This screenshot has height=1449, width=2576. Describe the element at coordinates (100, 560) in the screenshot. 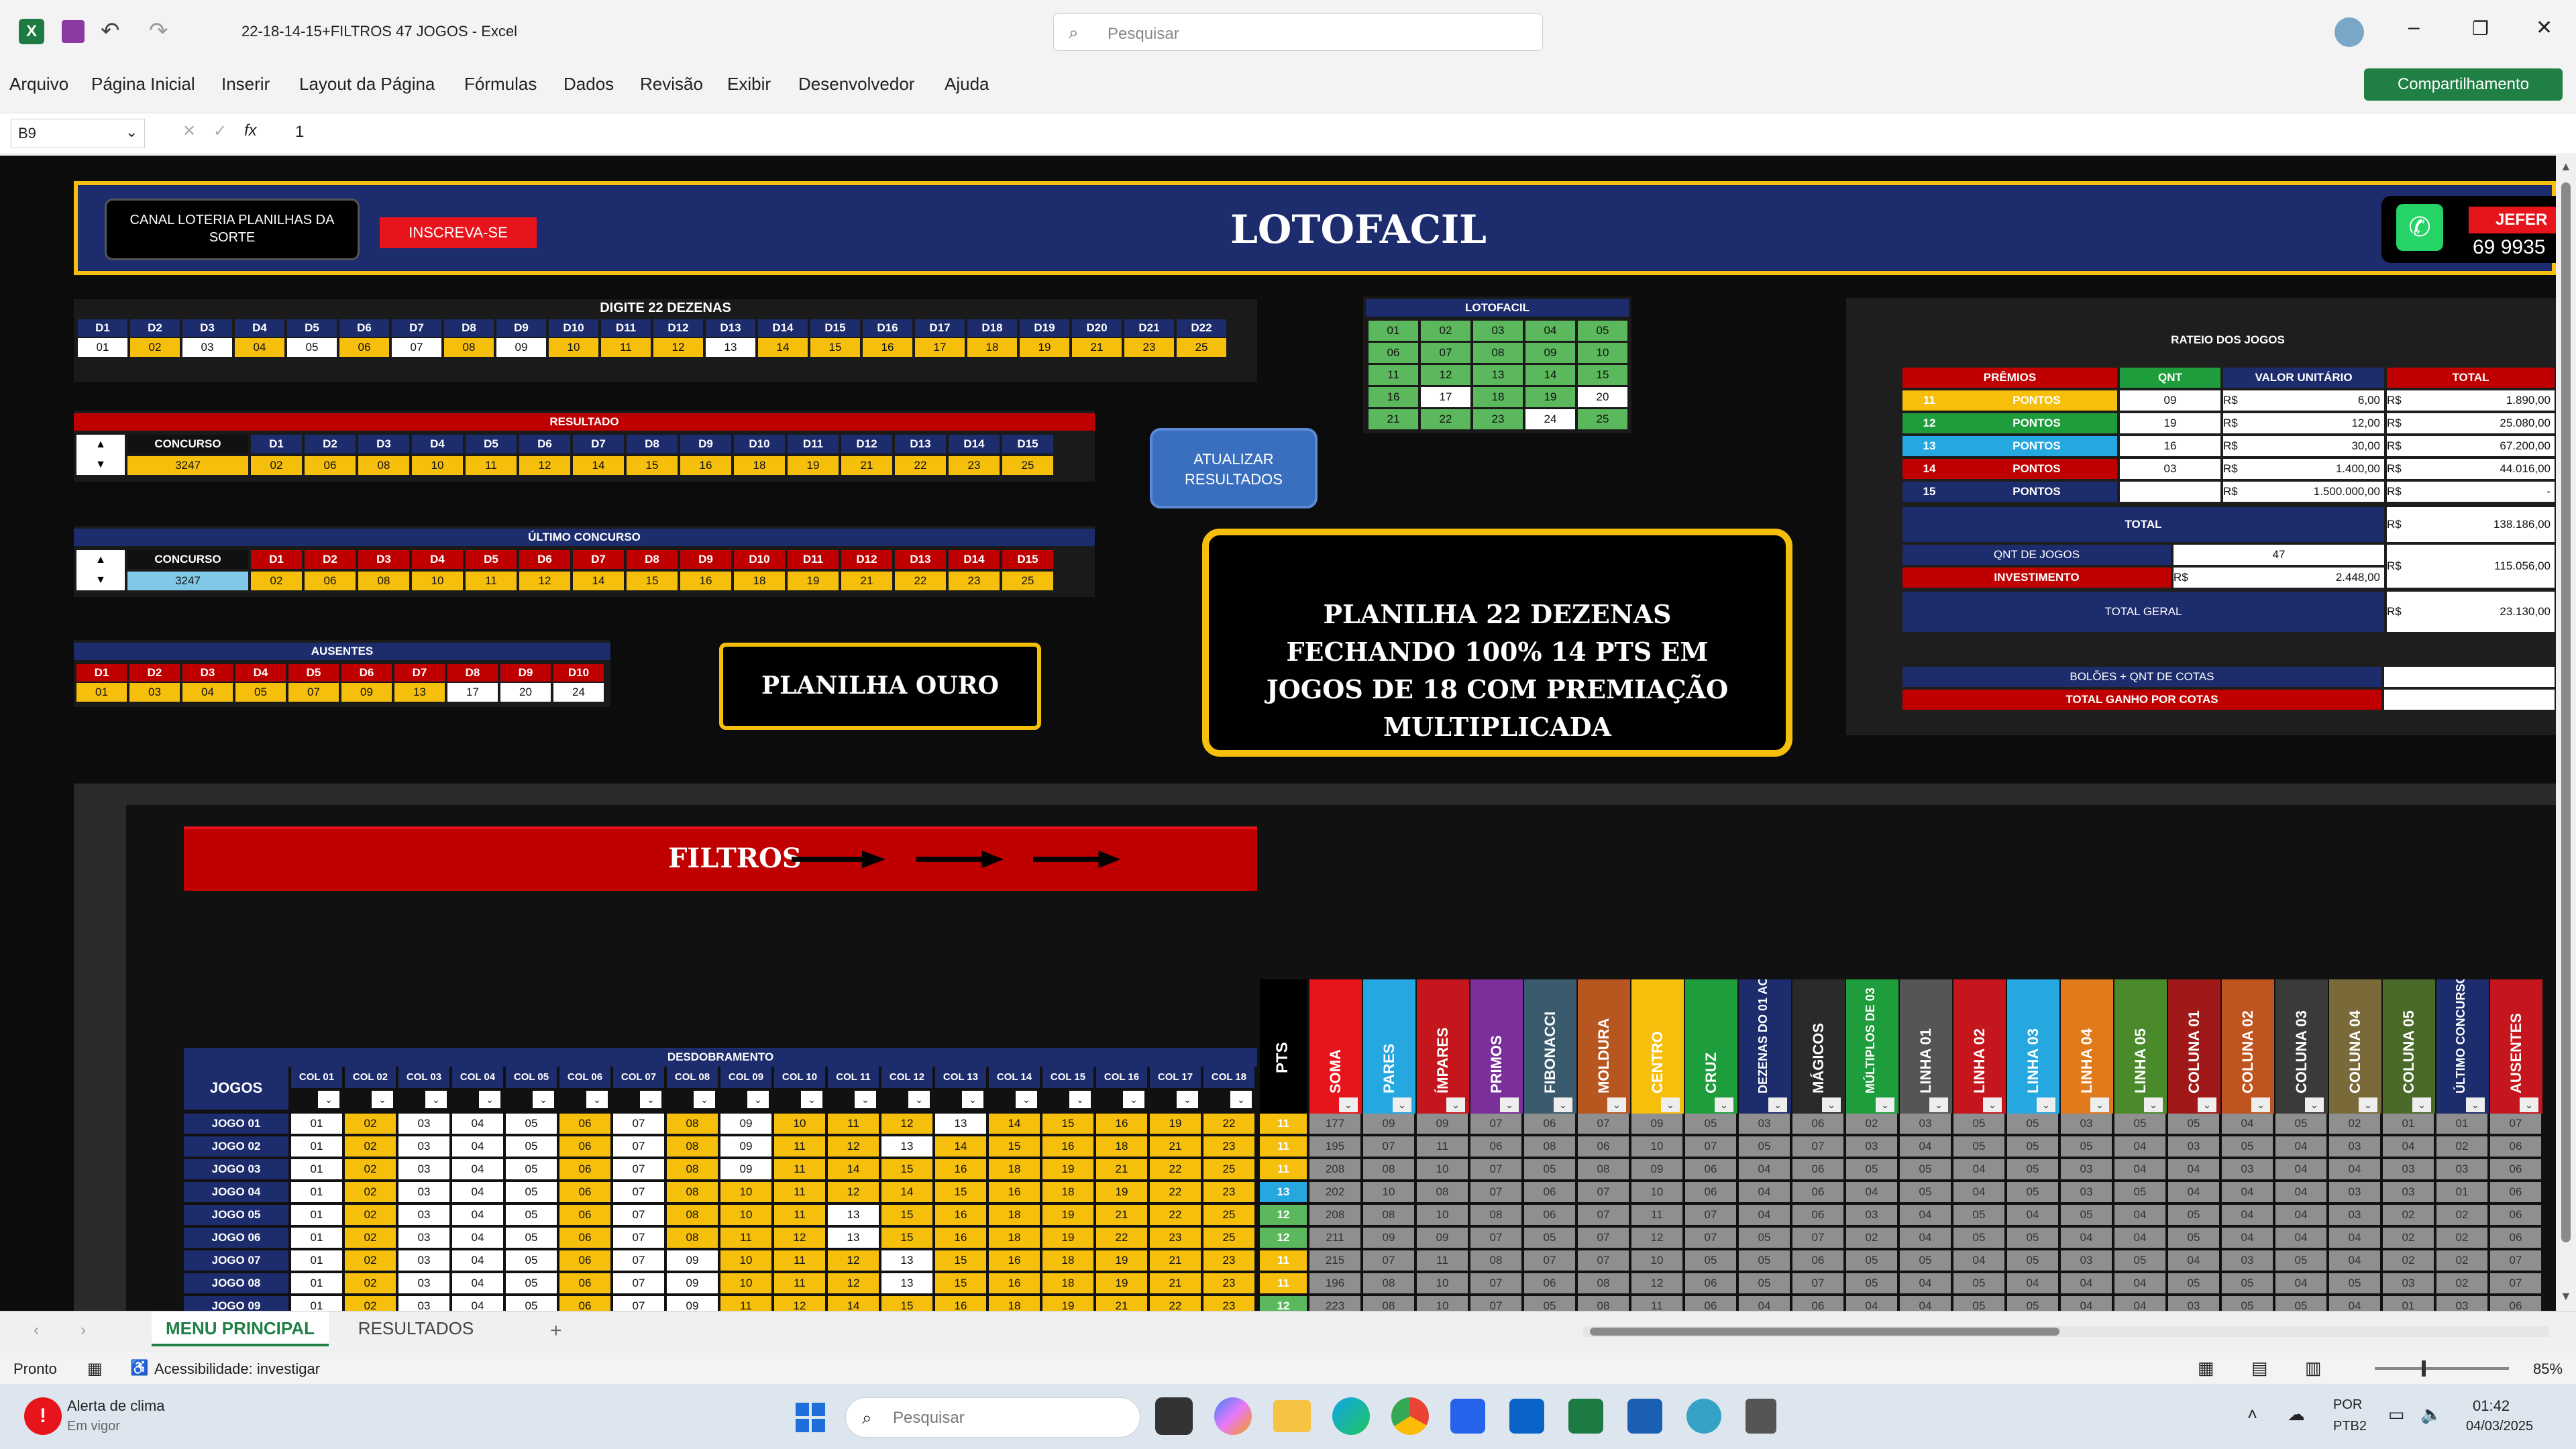

I see `ultimo-spinner-up: ▲` at that location.